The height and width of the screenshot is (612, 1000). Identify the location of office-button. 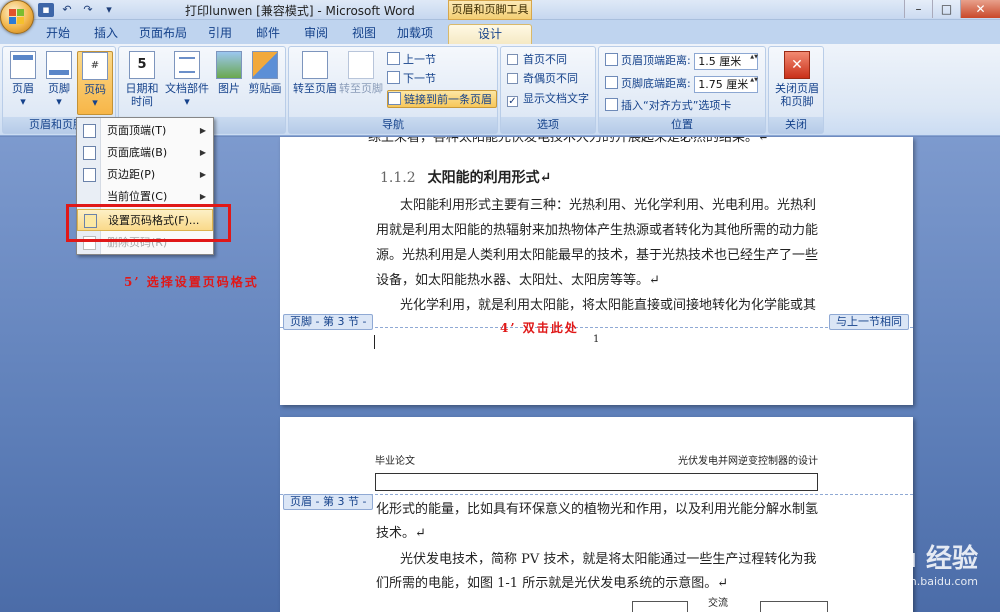
(17, 17).